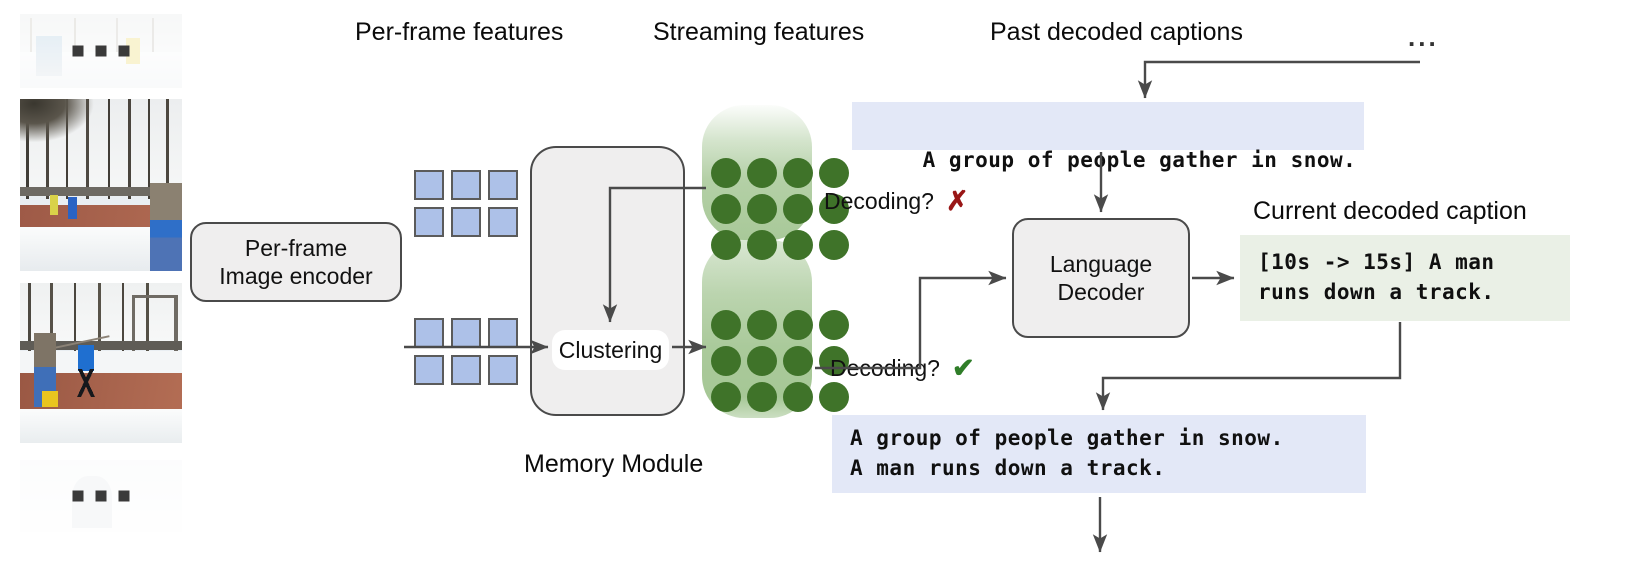  Describe the element at coordinates (1278, 79) in the screenshot. I see `arrow-sequence-into-past-captions` at that location.